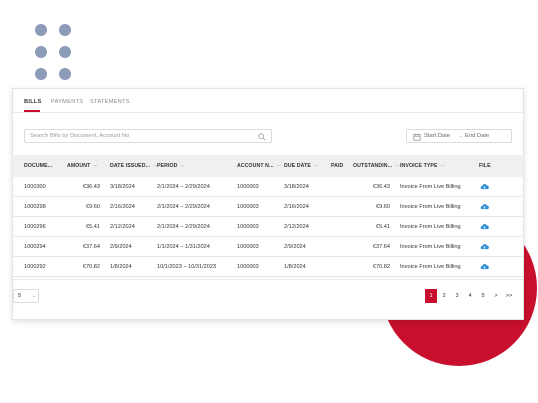 This screenshot has height=403, width=538. I want to click on calendar-icon, so click(417, 137).